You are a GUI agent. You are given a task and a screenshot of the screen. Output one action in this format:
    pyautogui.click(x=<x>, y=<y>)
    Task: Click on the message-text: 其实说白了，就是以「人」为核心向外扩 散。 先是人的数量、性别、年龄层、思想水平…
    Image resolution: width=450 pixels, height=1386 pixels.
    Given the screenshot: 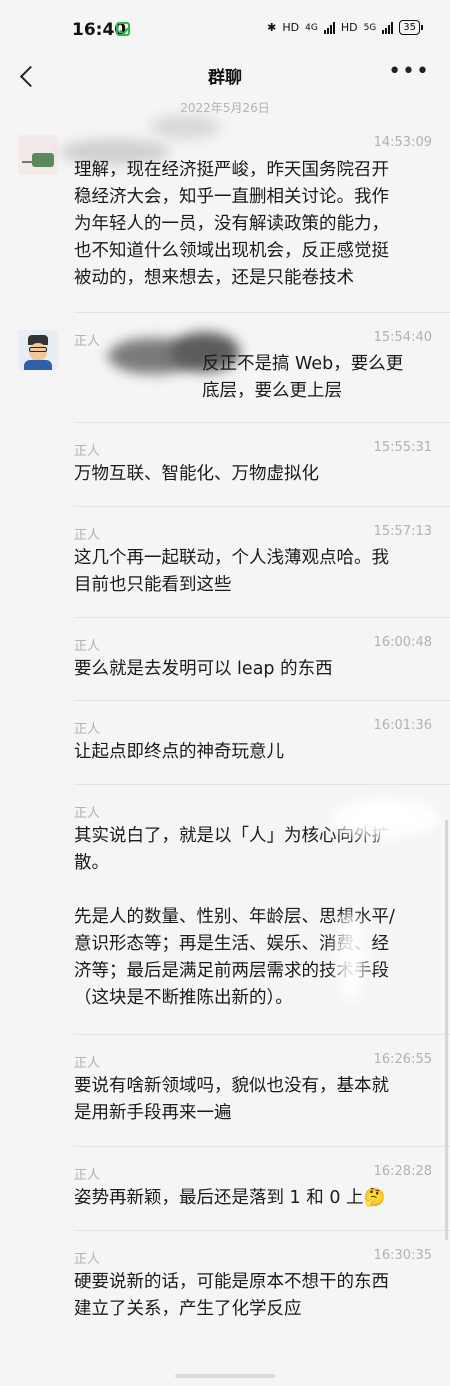 What is the action you would take?
    pyautogui.click(x=234, y=917)
    